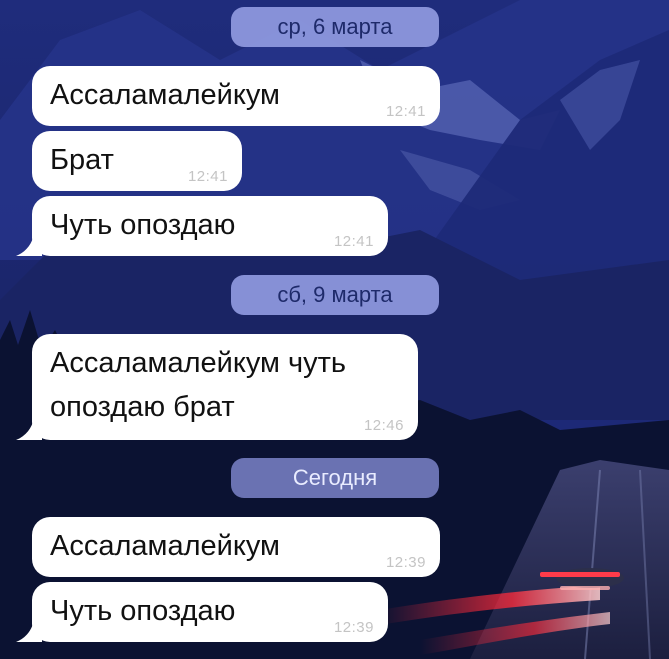 The height and width of the screenshot is (659, 669). Describe the element at coordinates (82, 160) in the screenshot. I see `message-text: Брат` at that location.